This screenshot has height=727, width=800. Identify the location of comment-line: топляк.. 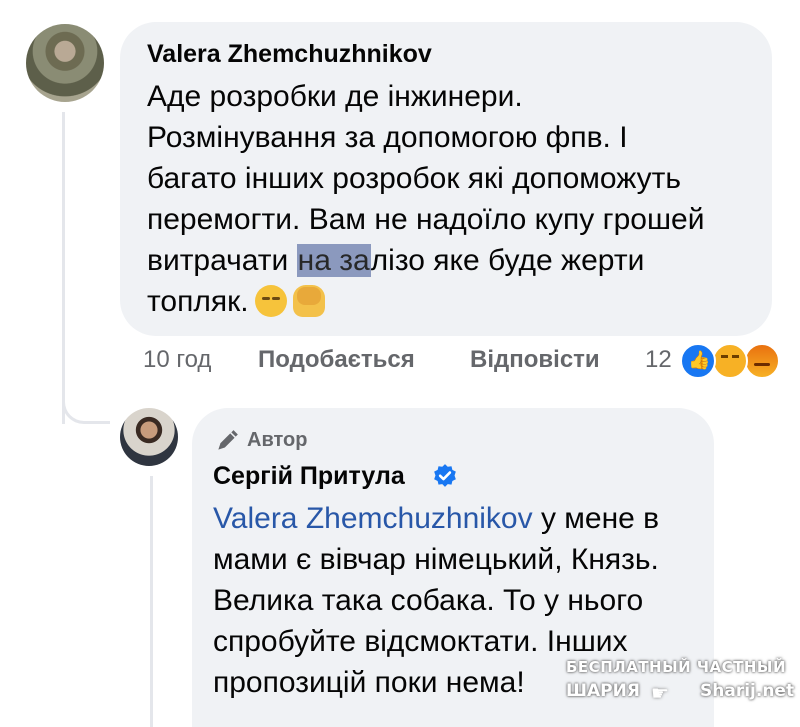
(457, 301).